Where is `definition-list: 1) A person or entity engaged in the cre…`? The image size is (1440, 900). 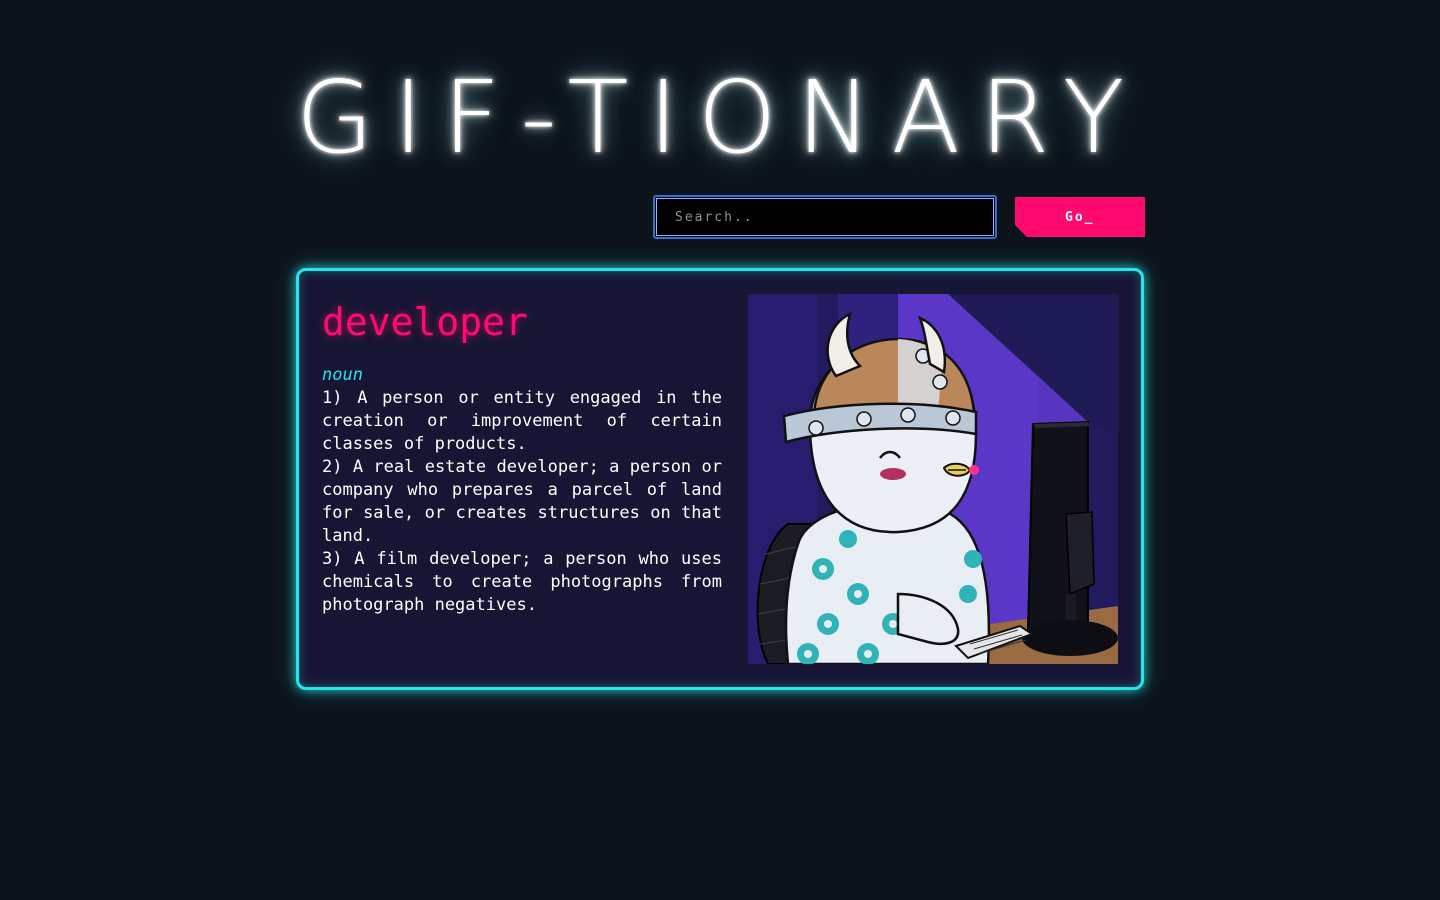
definition-list: 1) A person or entity engaged in the cre… is located at coordinates (522, 502).